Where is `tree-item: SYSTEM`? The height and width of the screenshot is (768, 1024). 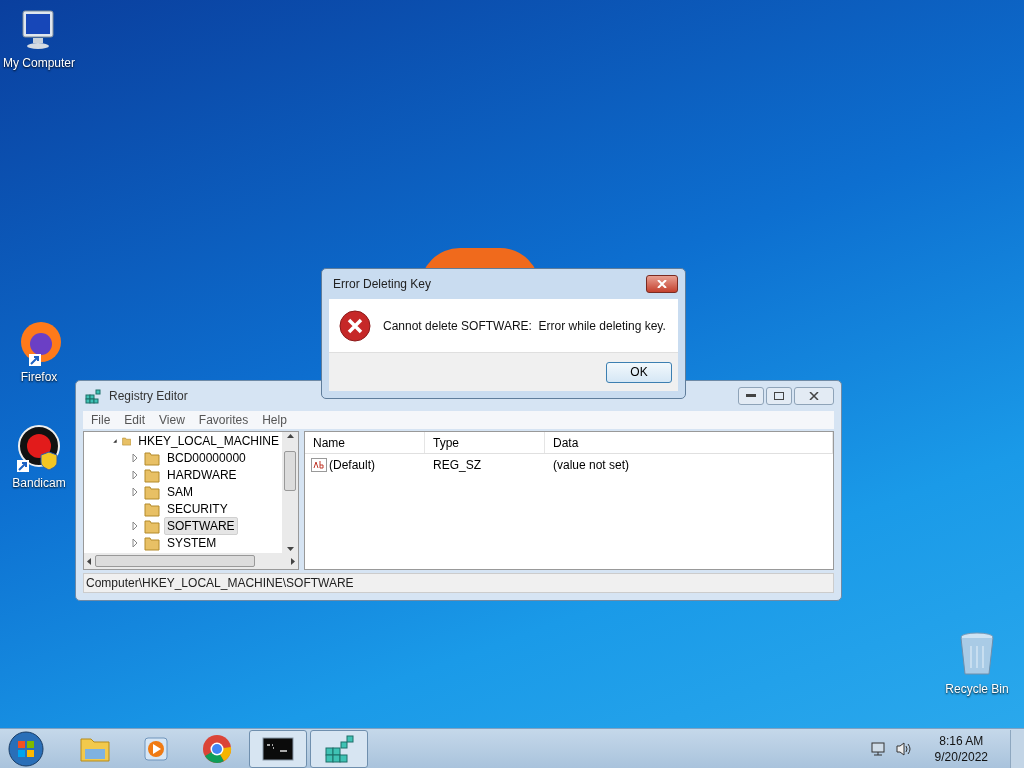 tree-item: SYSTEM is located at coordinates (192, 542).